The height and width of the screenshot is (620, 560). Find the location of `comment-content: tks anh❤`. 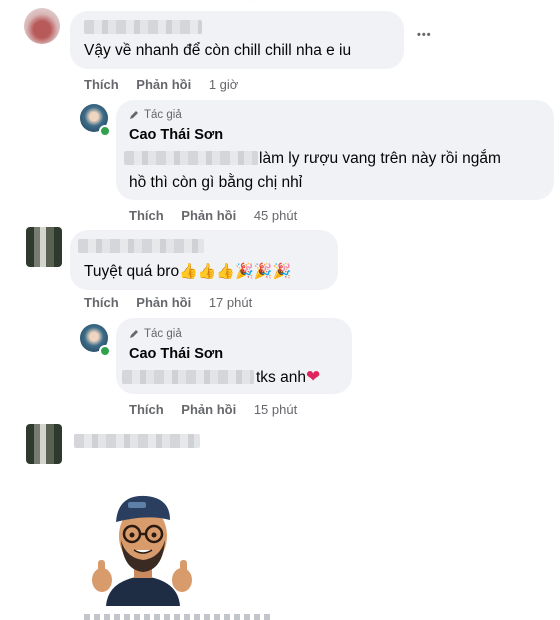

comment-content: tks anh❤ is located at coordinates (288, 378).